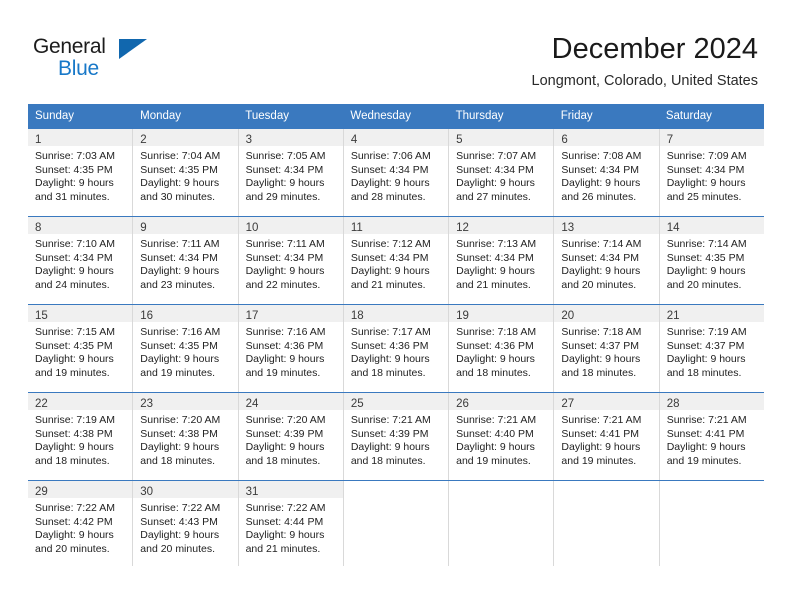 This screenshot has height=612, width=792. I want to click on day-number-band: 28, so click(711, 401).